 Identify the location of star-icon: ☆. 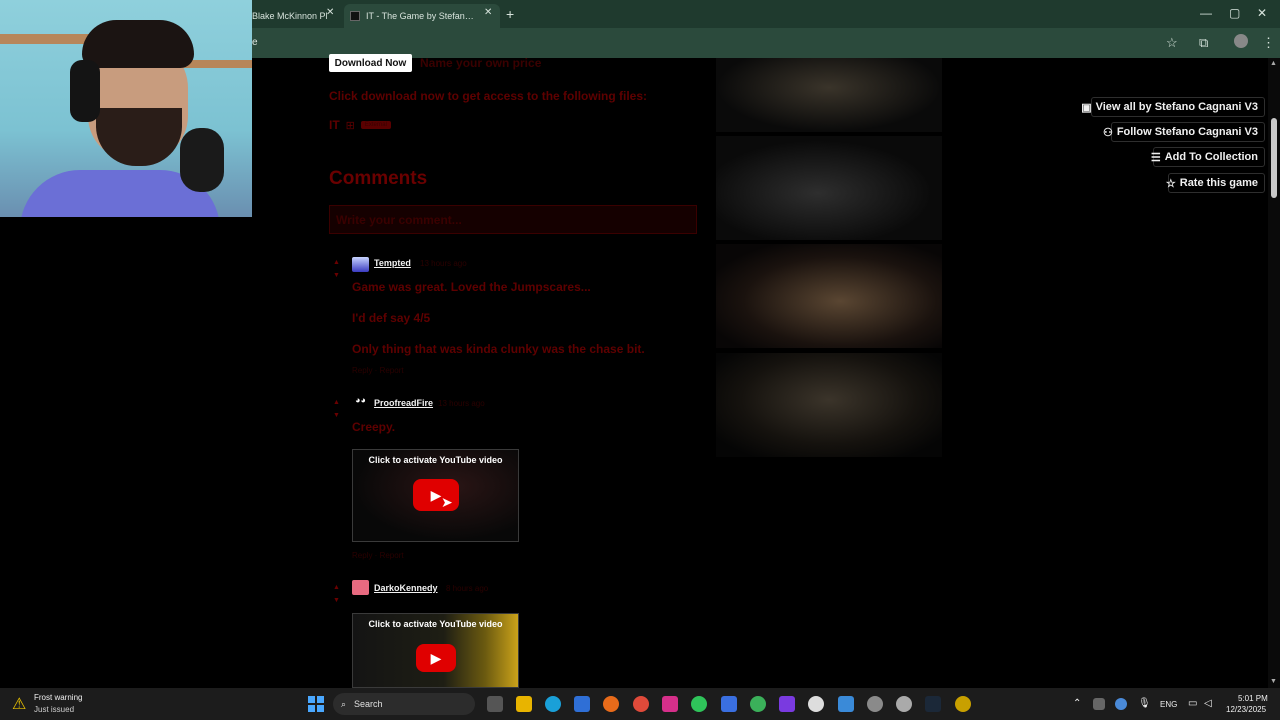
(1170, 183).